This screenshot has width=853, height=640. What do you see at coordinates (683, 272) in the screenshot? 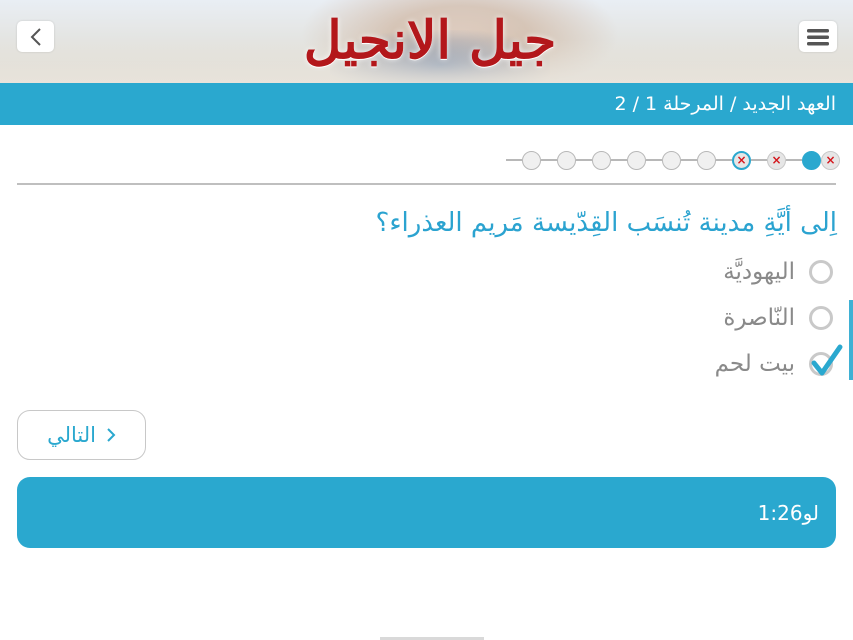
I see `answer-option-1: اليهوديَّة` at bounding box center [683, 272].